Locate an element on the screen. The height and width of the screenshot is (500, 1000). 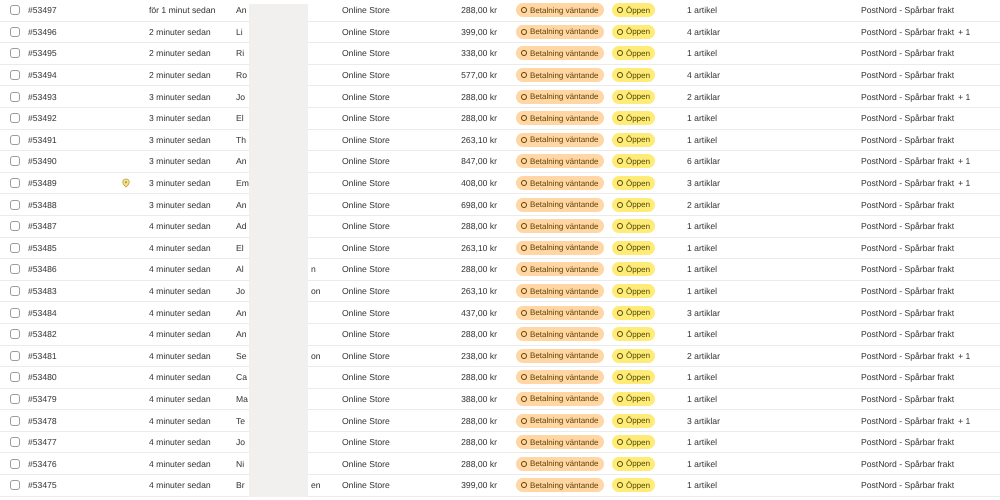
customer-name: Em is located at coordinates (242, 183).